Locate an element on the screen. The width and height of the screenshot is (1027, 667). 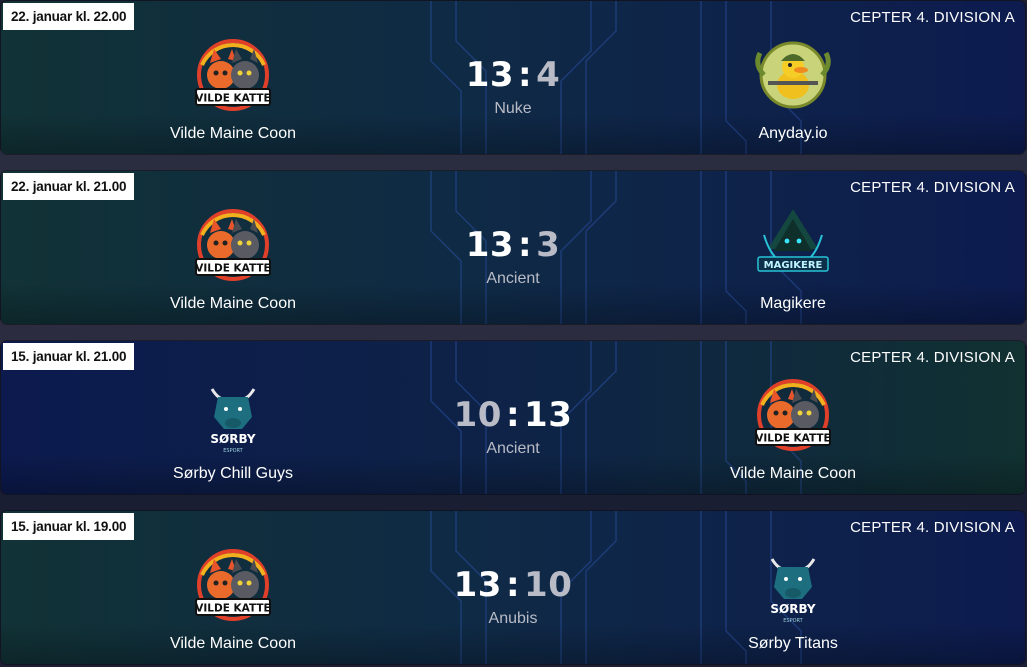
away-team-name: Vilde Maine Coon is located at coordinates (792, 473).